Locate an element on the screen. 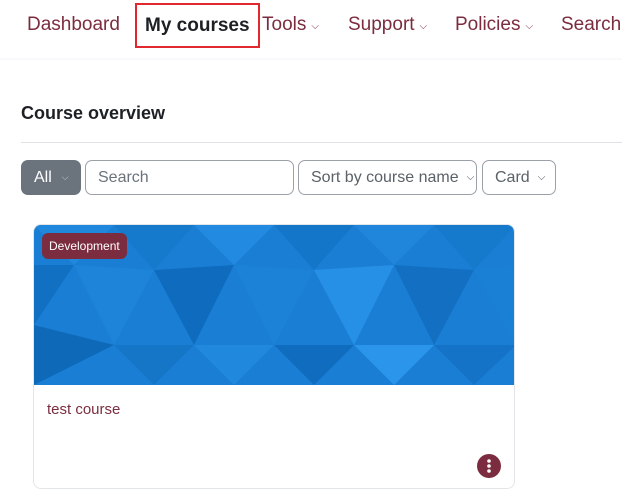  view-dropdown: Card ⌵ is located at coordinates (519, 177).